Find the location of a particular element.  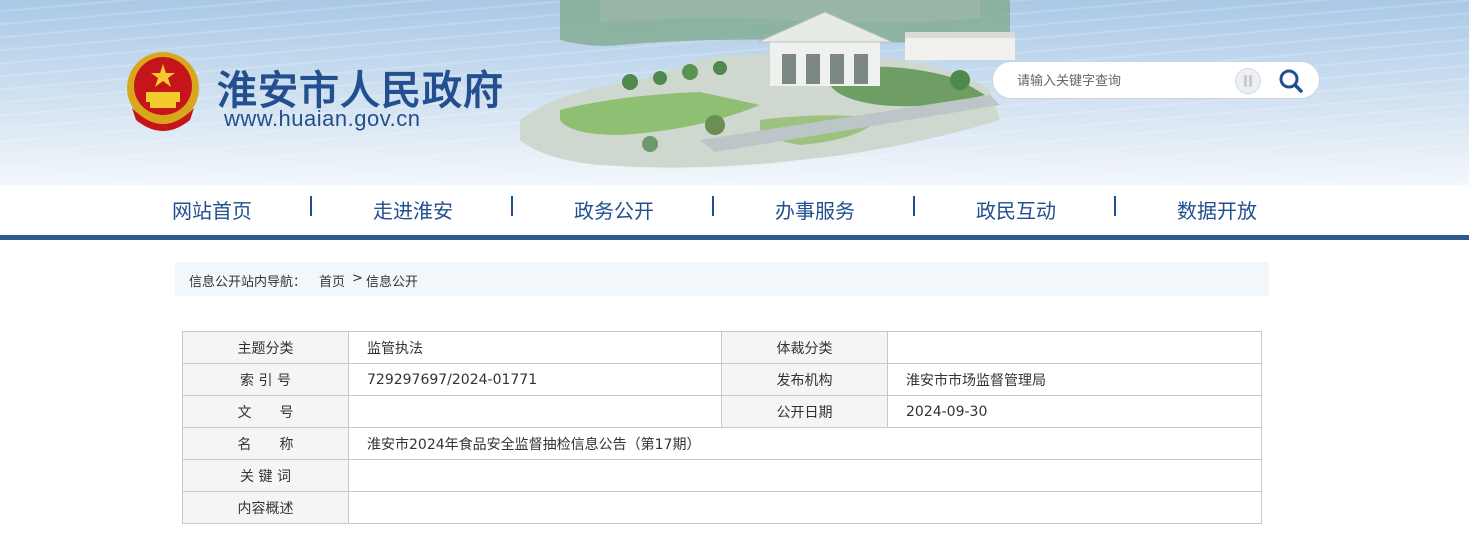

summary-value is located at coordinates (805, 507).